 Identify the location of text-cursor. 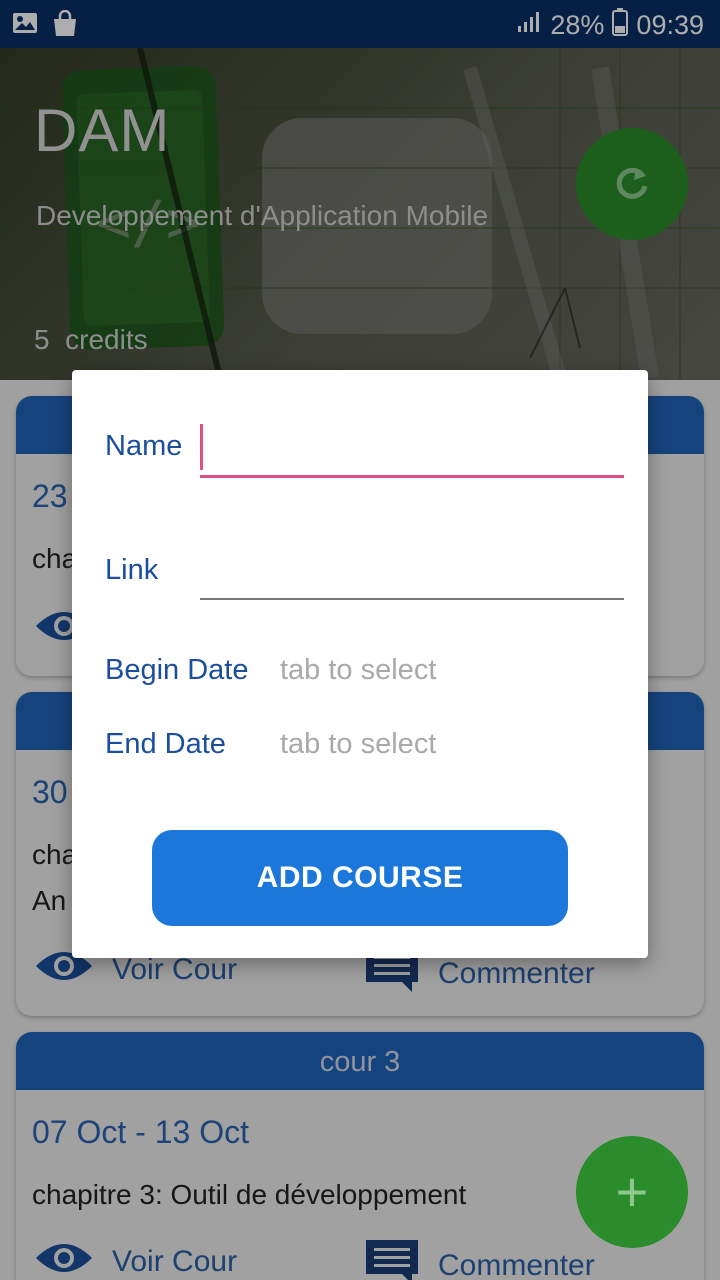
(201, 447).